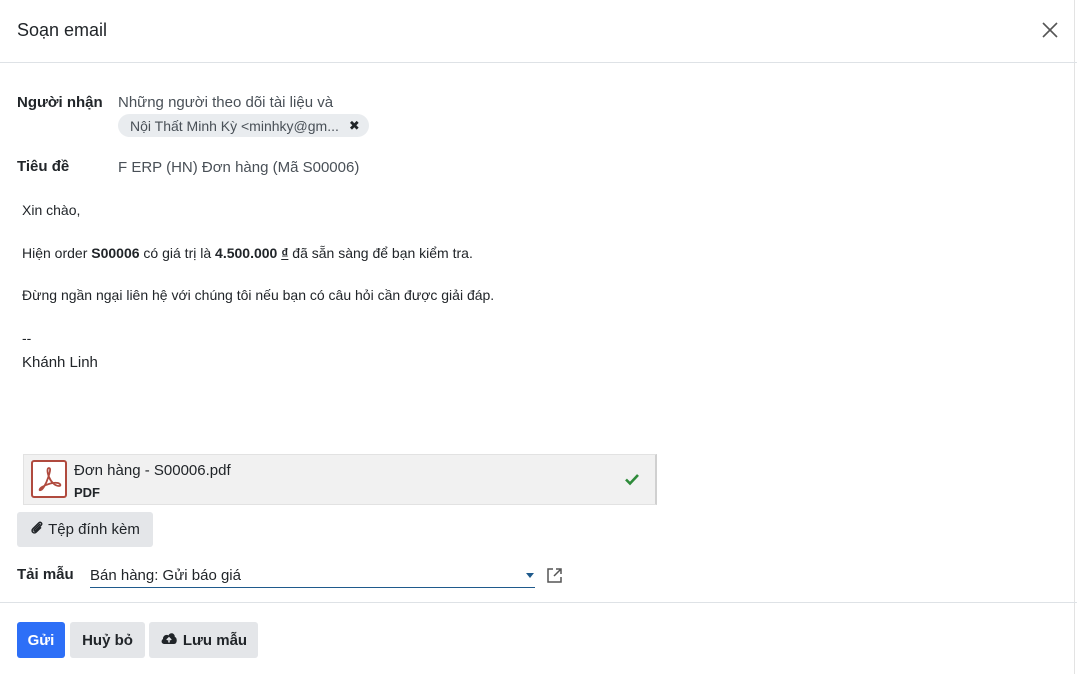 This screenshot has height=674, width=1077. What do you see at coordinates (530, 575) in the screenshot?
I see `chevron-down-icon` at bounding box center [530, 575].